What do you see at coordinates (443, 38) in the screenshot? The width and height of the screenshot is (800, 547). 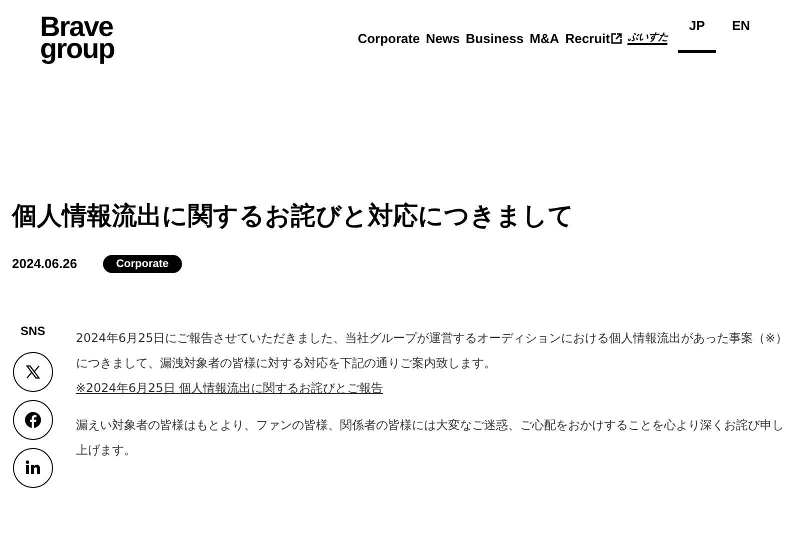 I see `nav-link: News` at bounding box center [443, 38].